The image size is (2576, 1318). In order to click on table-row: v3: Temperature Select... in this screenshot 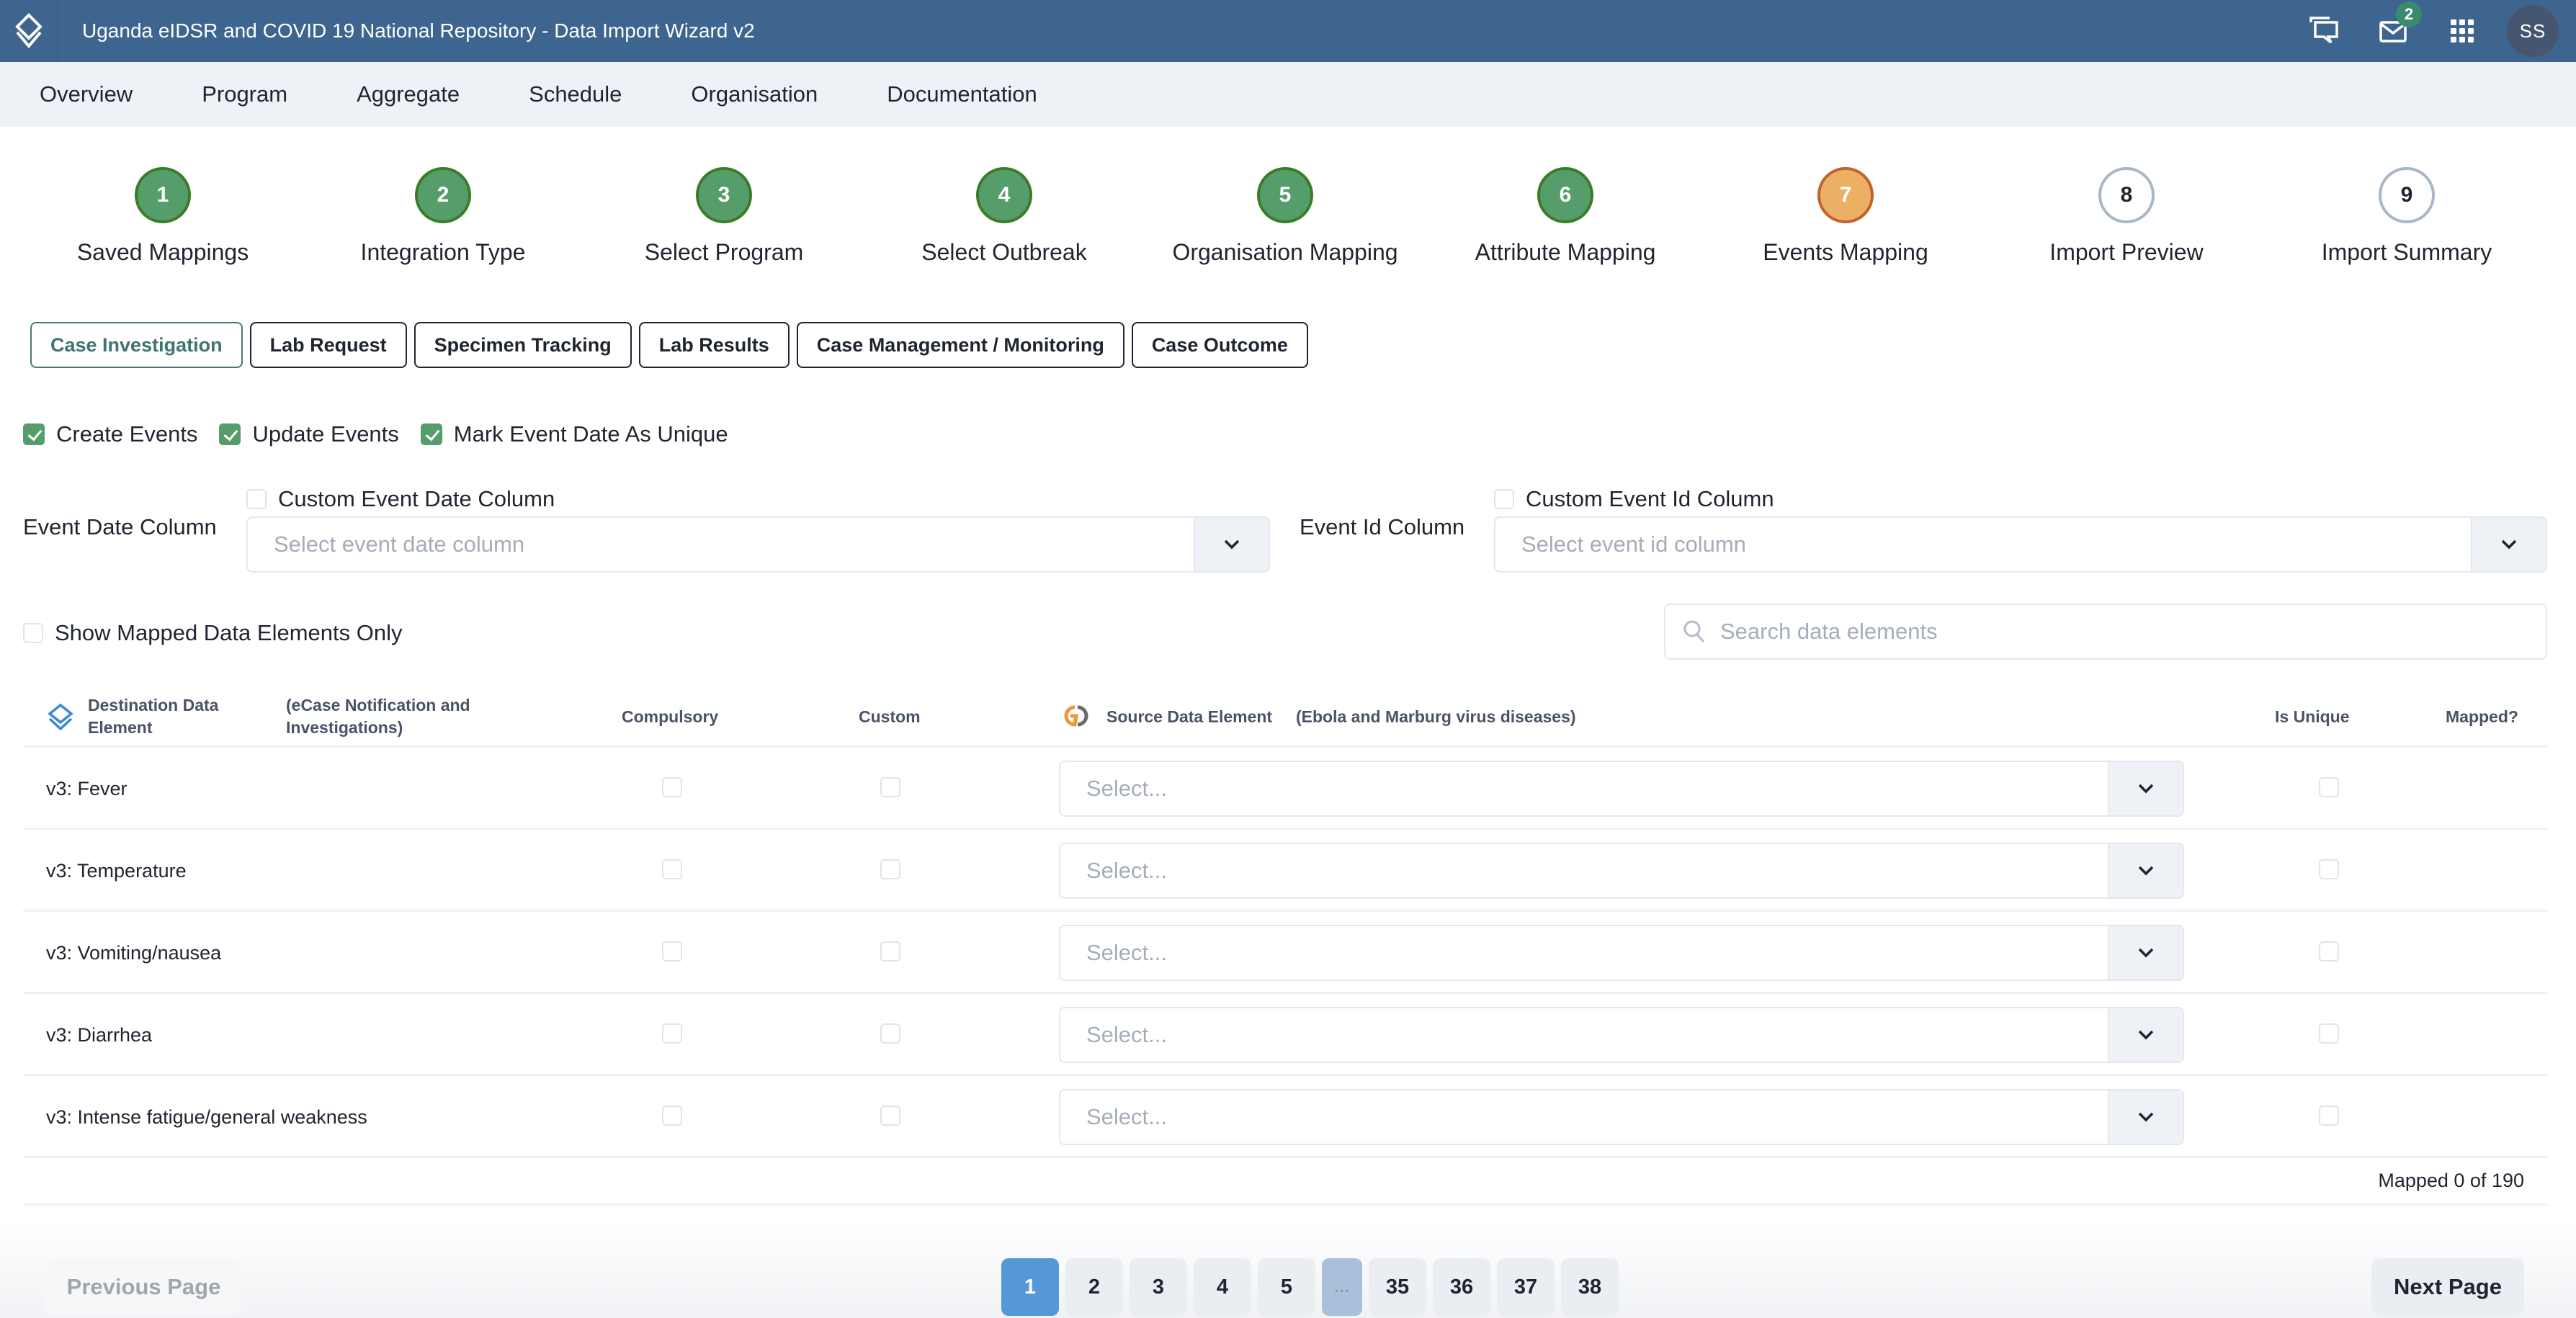, I will do `click(1285, 871)`.